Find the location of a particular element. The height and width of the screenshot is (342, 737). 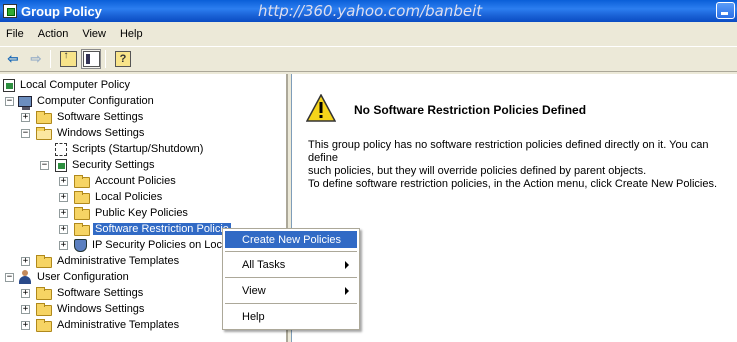

window-title: Group Policy is located at coordinates (61, 11).